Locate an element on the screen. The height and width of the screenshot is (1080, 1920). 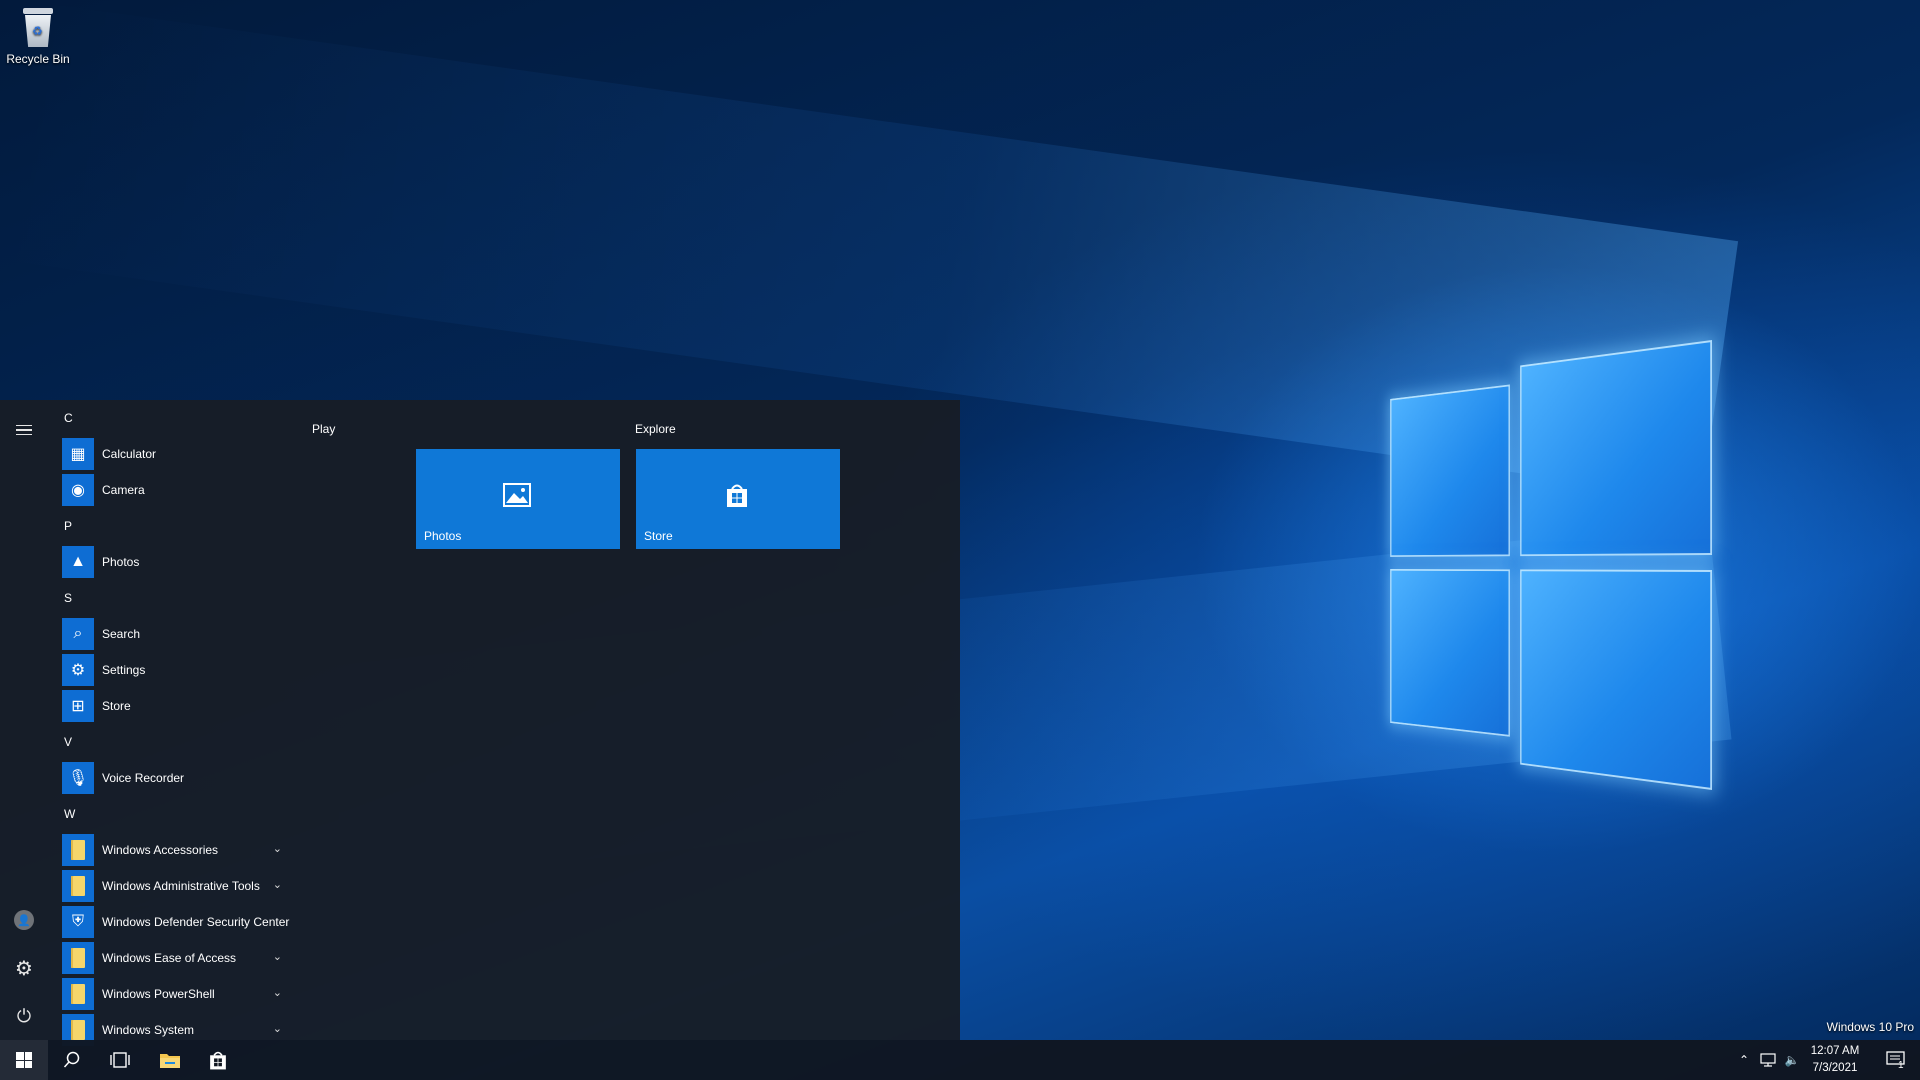
clock-time: 12:07 AM is located at coordinates (1835, 1051).